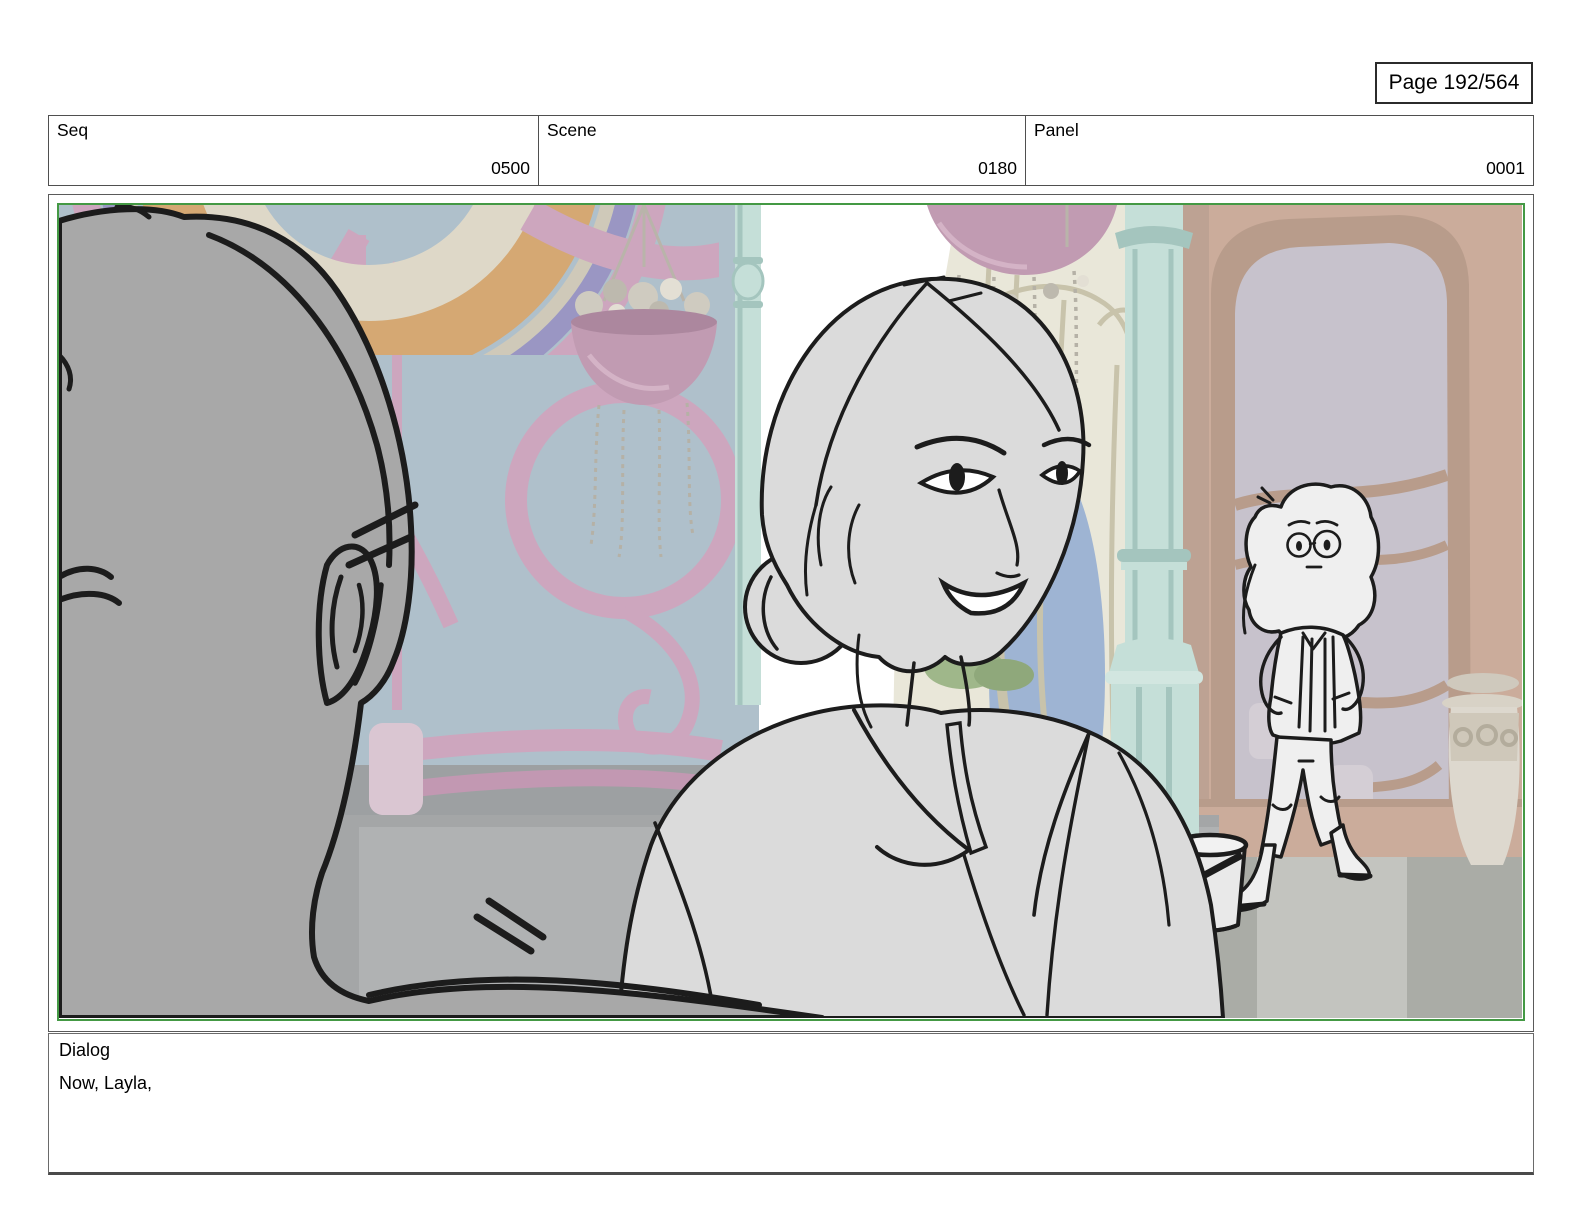  I want to click on panel-label: Panel, so click(1056, 130).